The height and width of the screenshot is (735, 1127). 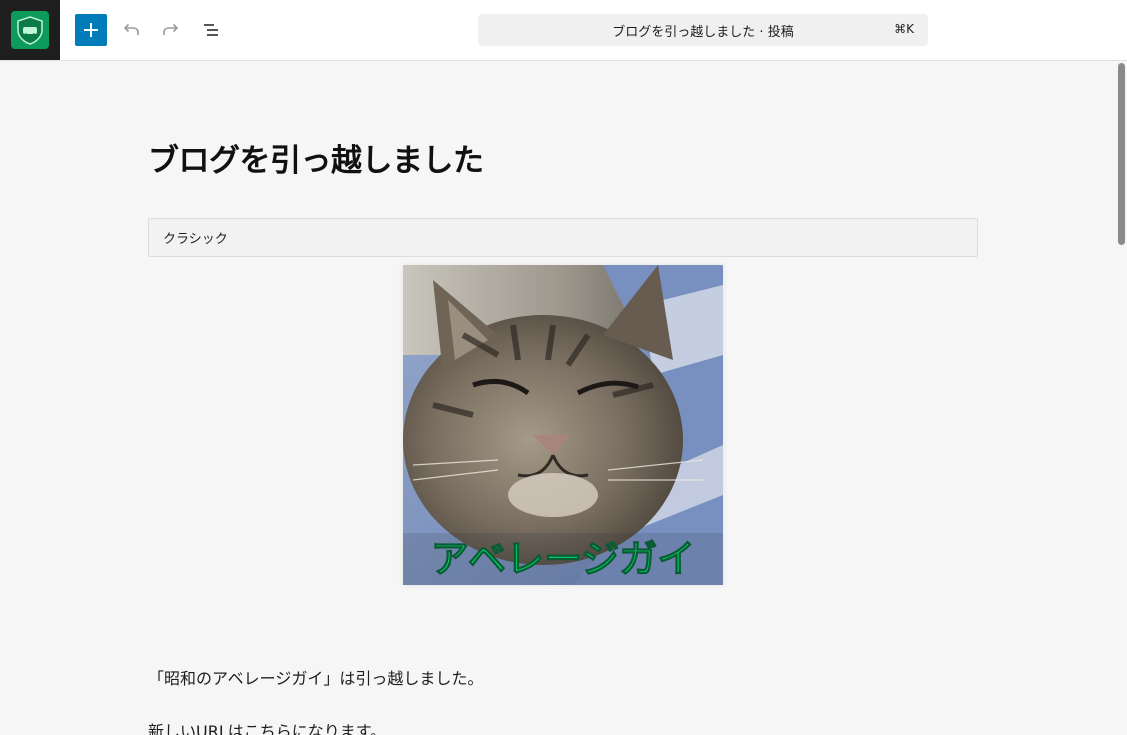 I want to click on list-view-button, so click(x=211, y=30).